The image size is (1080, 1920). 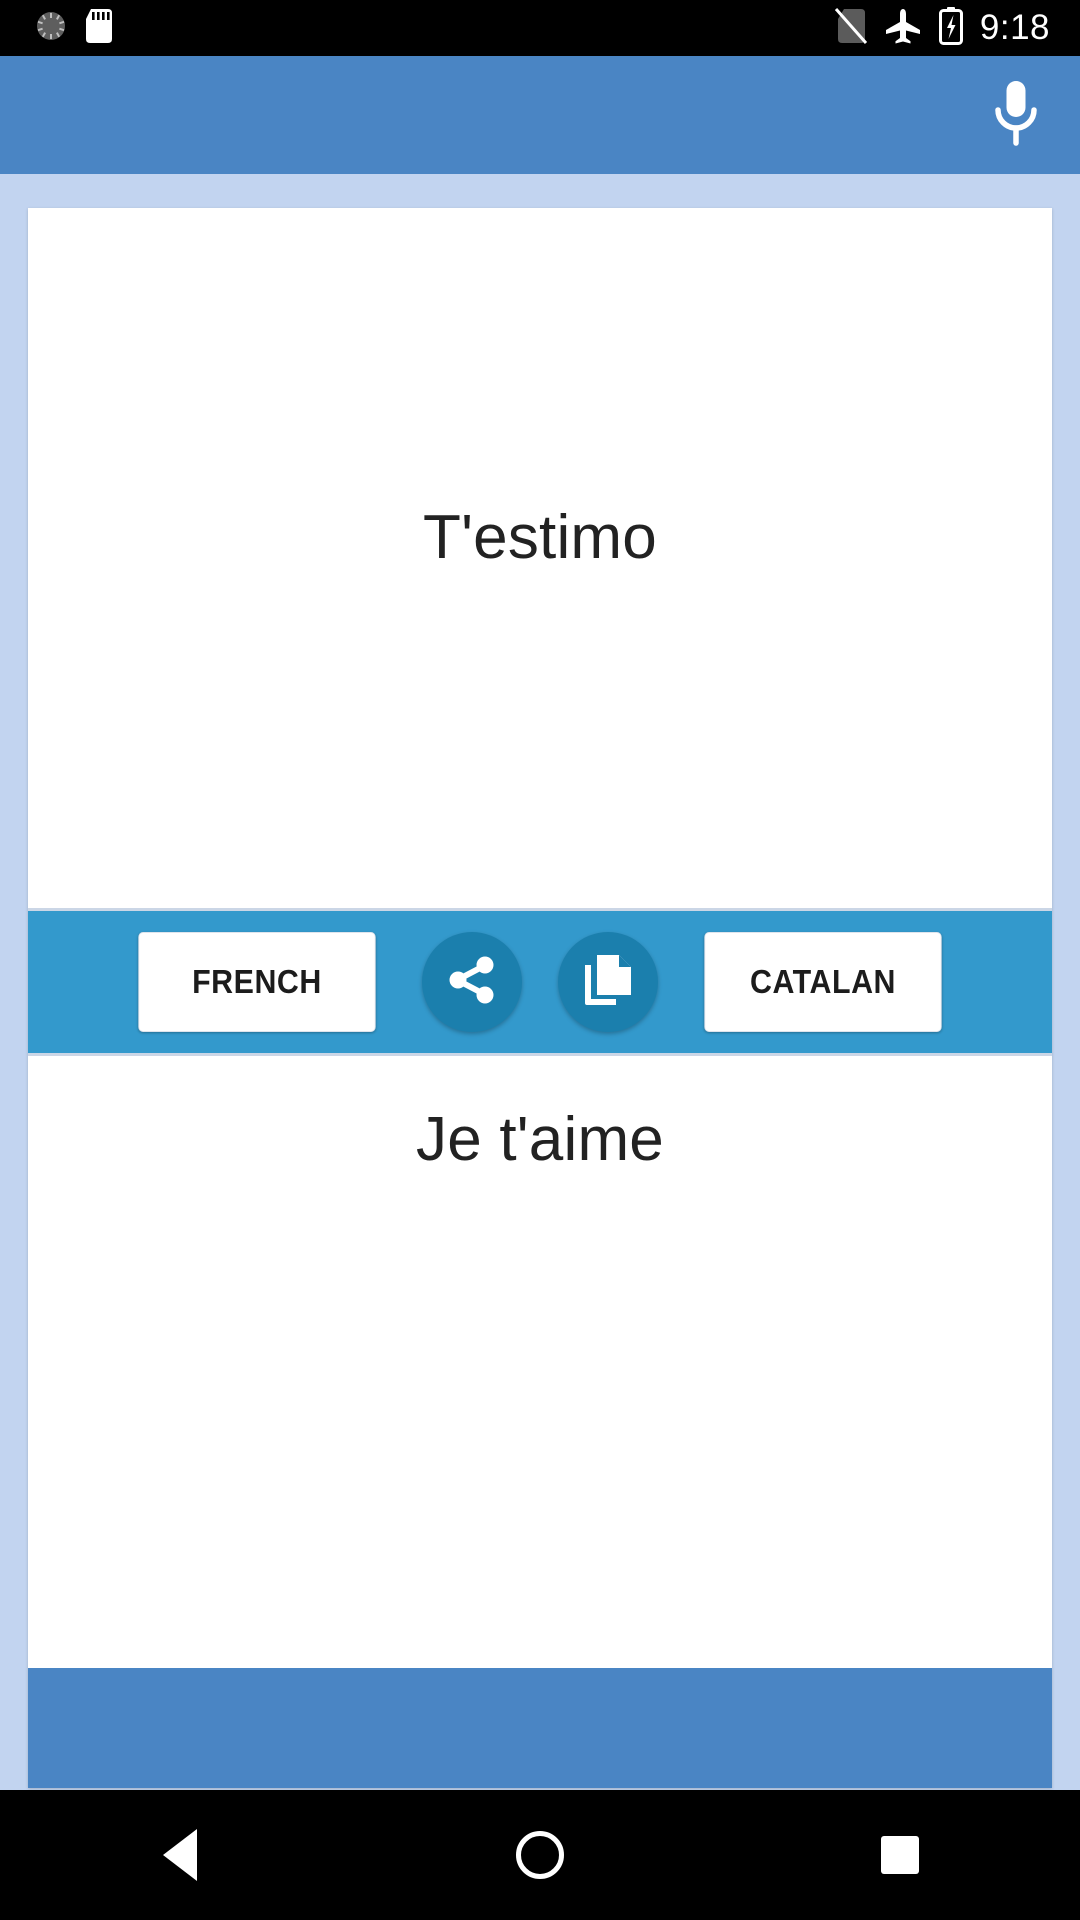 I want to click on home-circle-icon, so click(x=540, y=1855).